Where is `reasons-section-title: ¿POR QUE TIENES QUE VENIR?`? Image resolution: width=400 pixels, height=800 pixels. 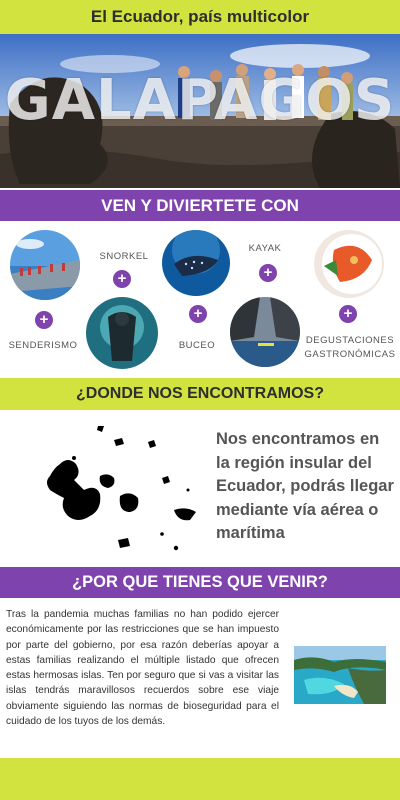 reasons-section-title: ¿POR QUE TIENES QUE VENIR? is located at coordinates (200, 582).